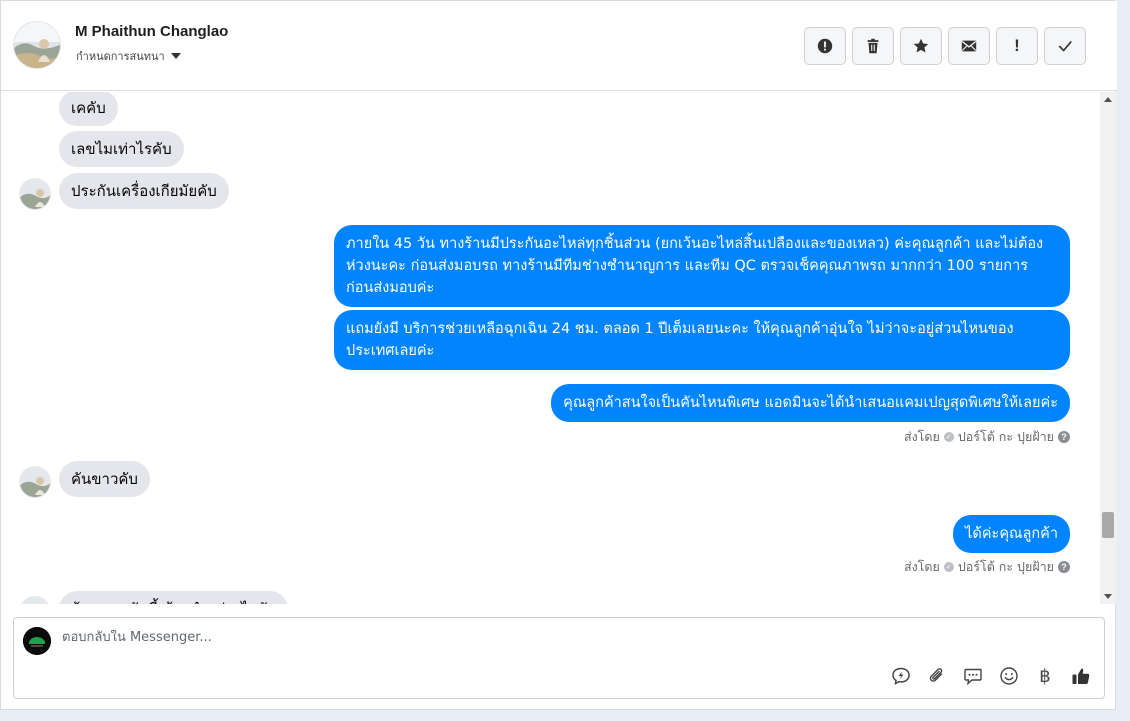 The width and height of the screenshot is (1130, 721). What do you see at coordinates (144, 191) in the screenshot?
I see `incoming-message: ประกันเครื่องเกียมัยคับ` at bounding box center [144, 191].